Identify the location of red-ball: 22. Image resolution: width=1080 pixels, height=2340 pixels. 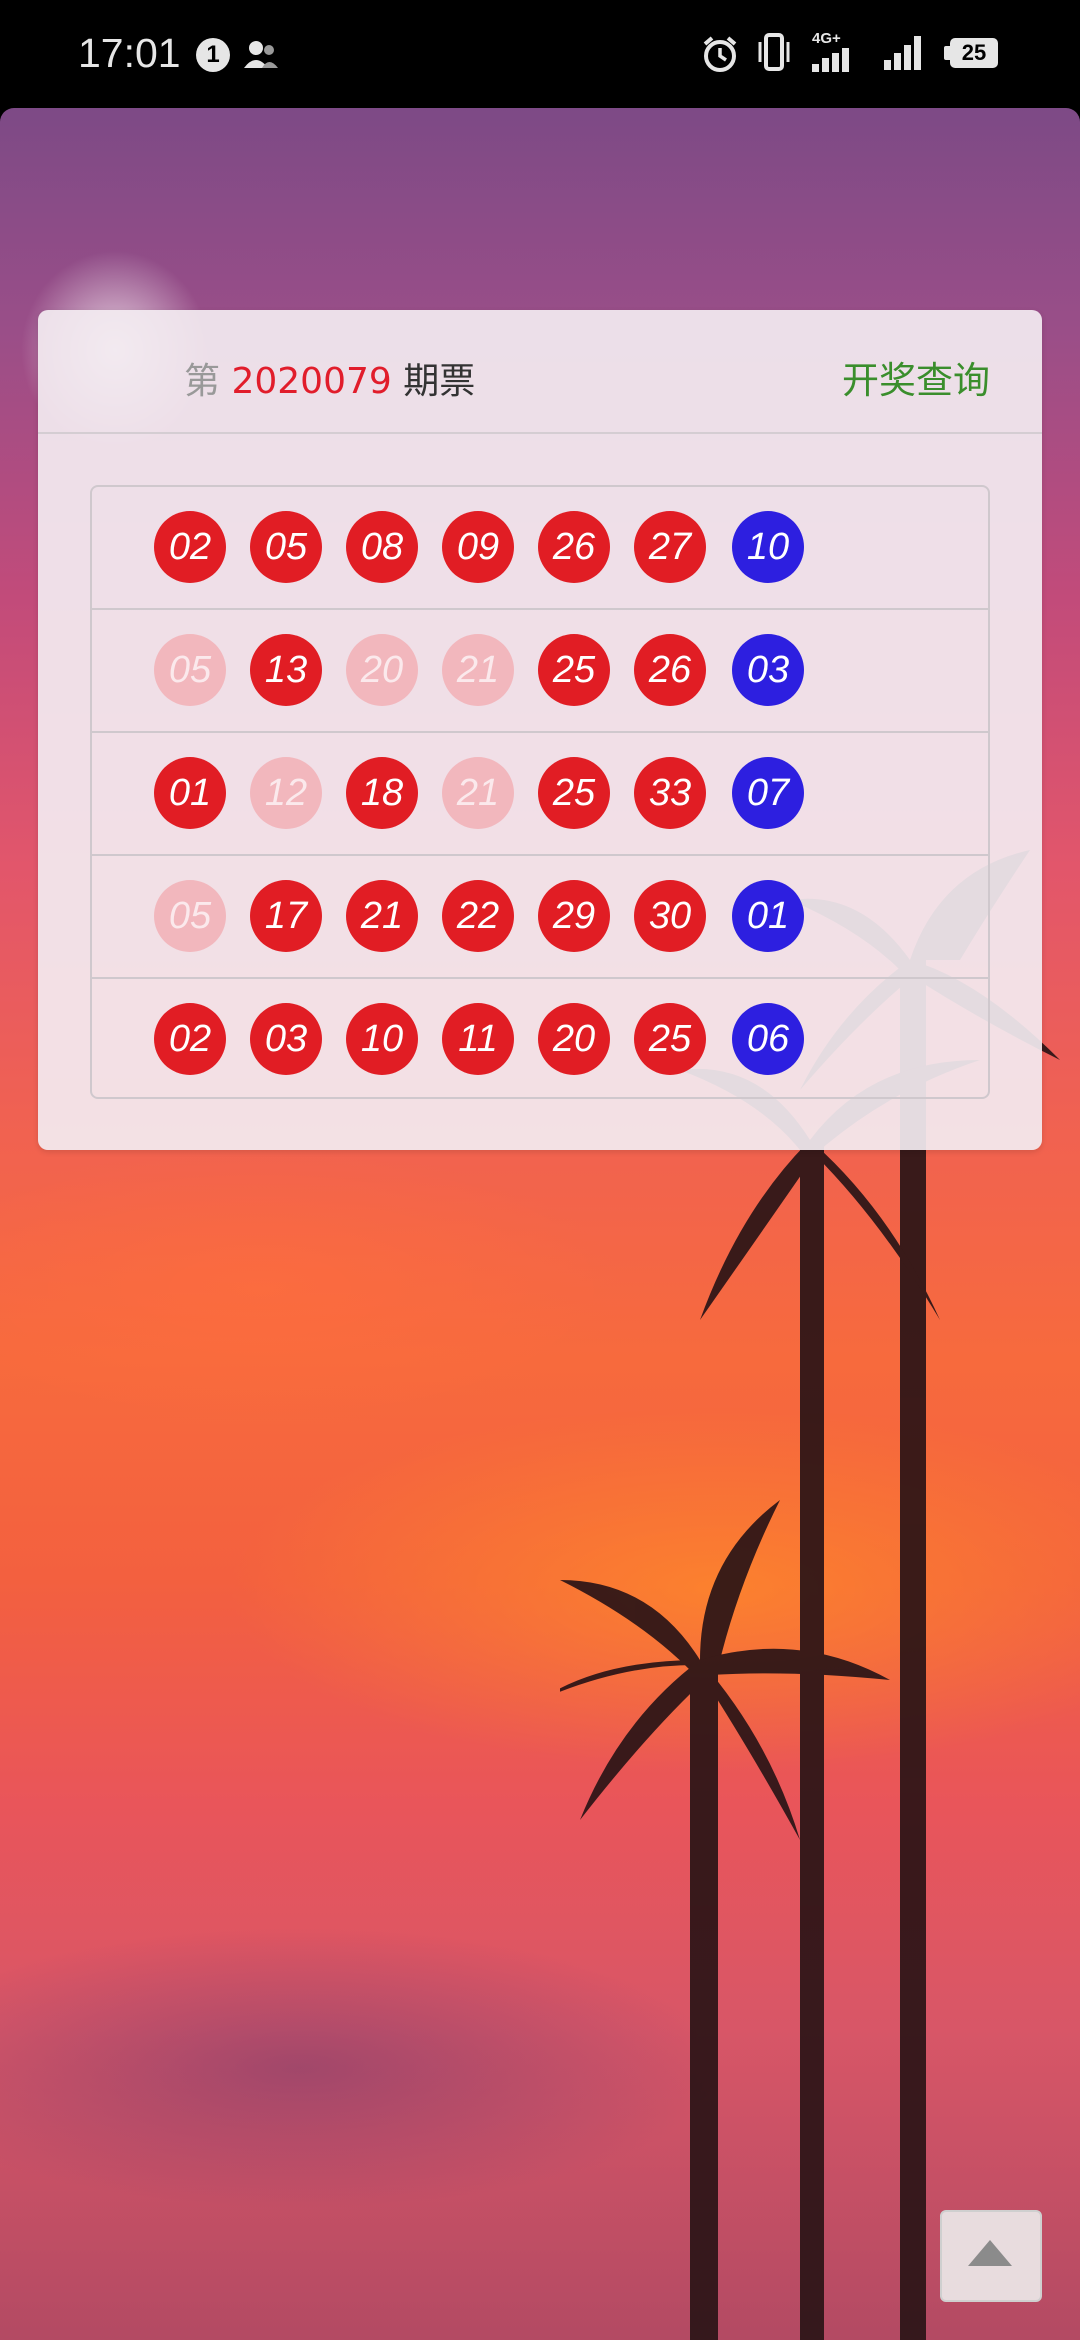
(478, 916).